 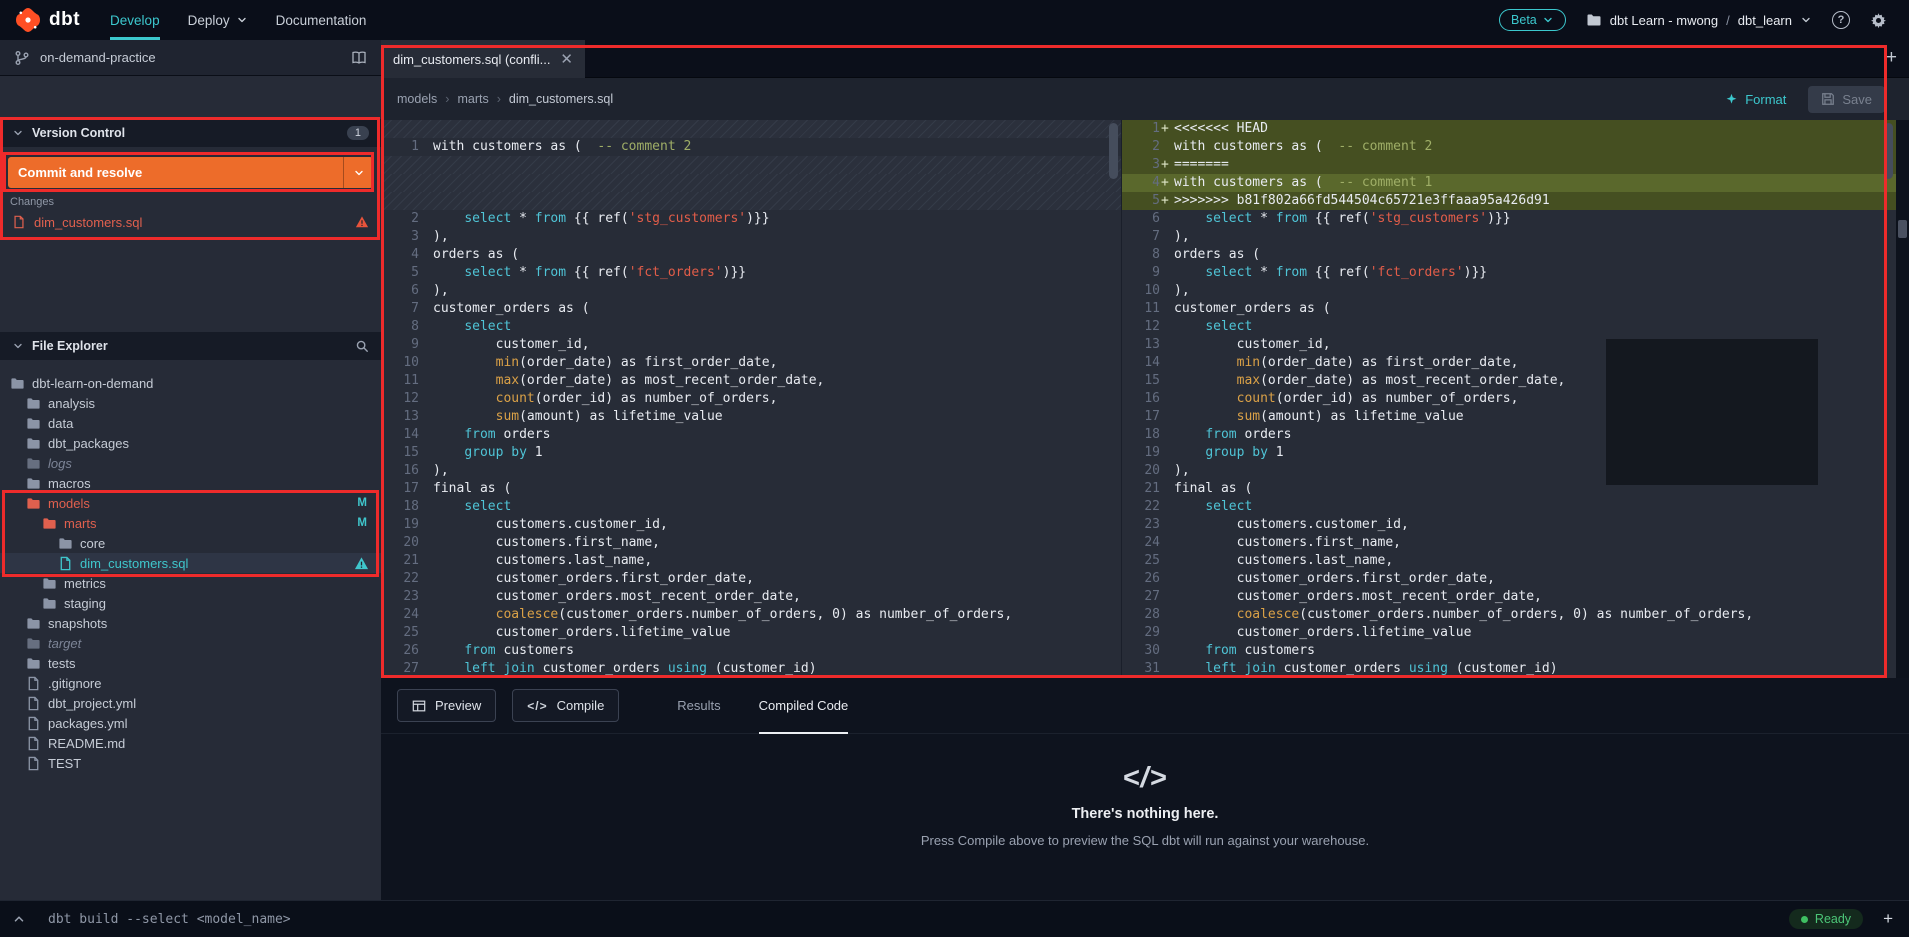 What do you see at coordinates (751, 651) in the screenshot?
I see `code-line: 26 from customers` at bounding box center [751, 651].